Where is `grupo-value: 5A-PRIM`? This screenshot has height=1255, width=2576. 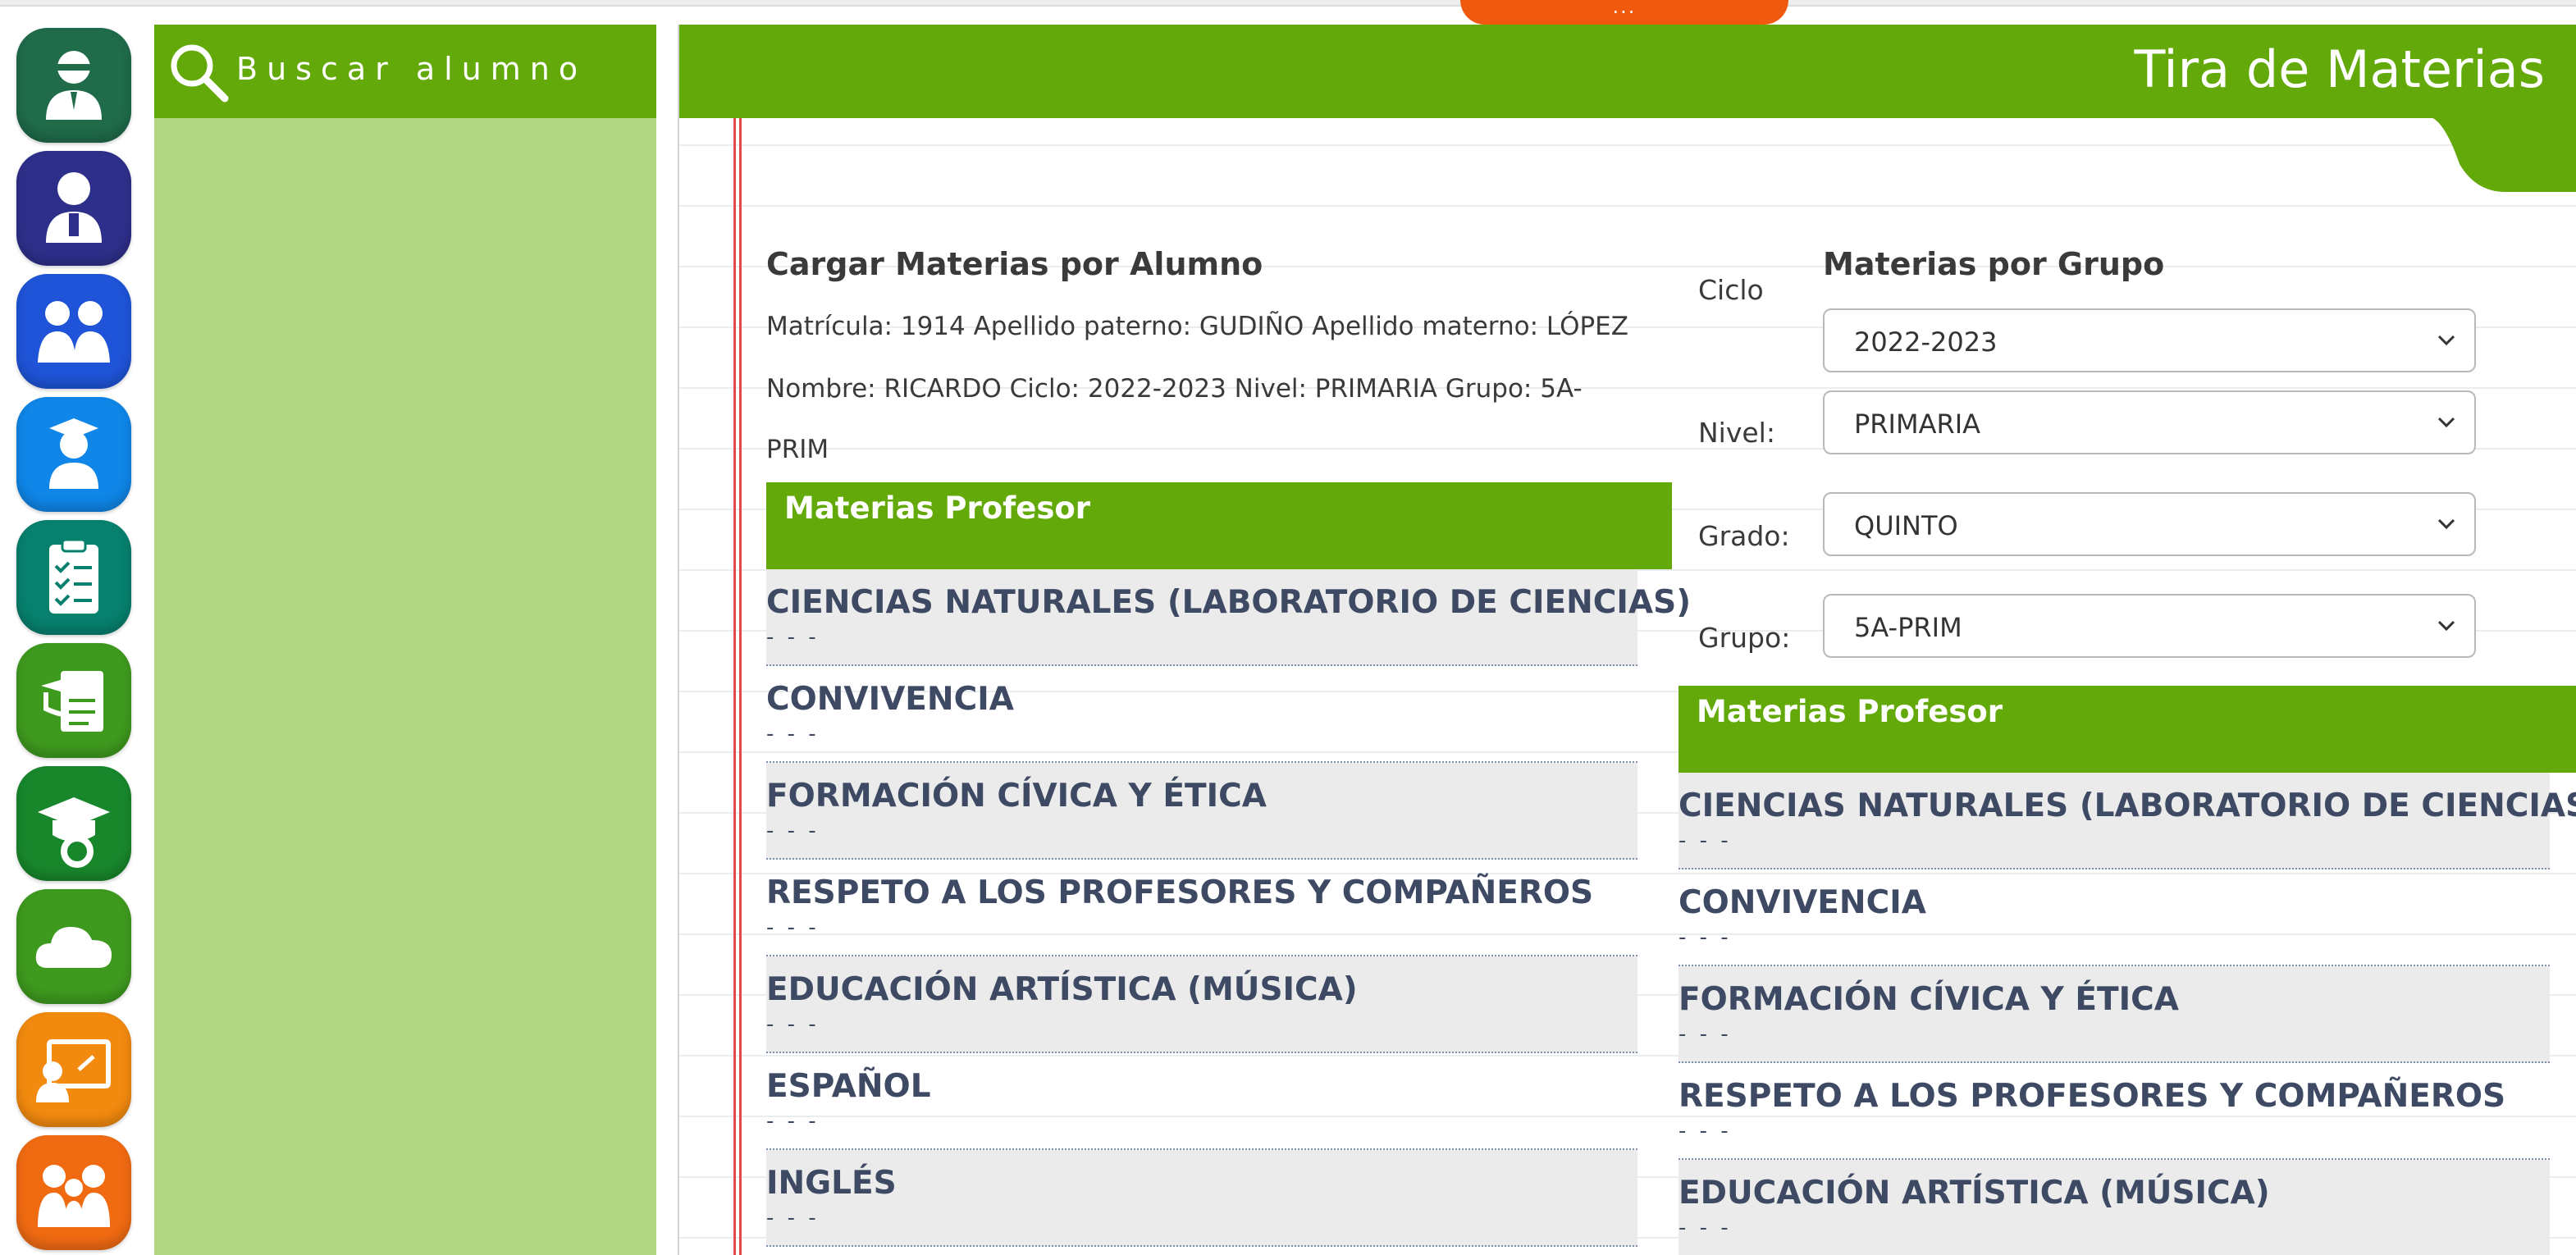
grupo-value: 5A-PRIM is located at coordinates (1908, 627).